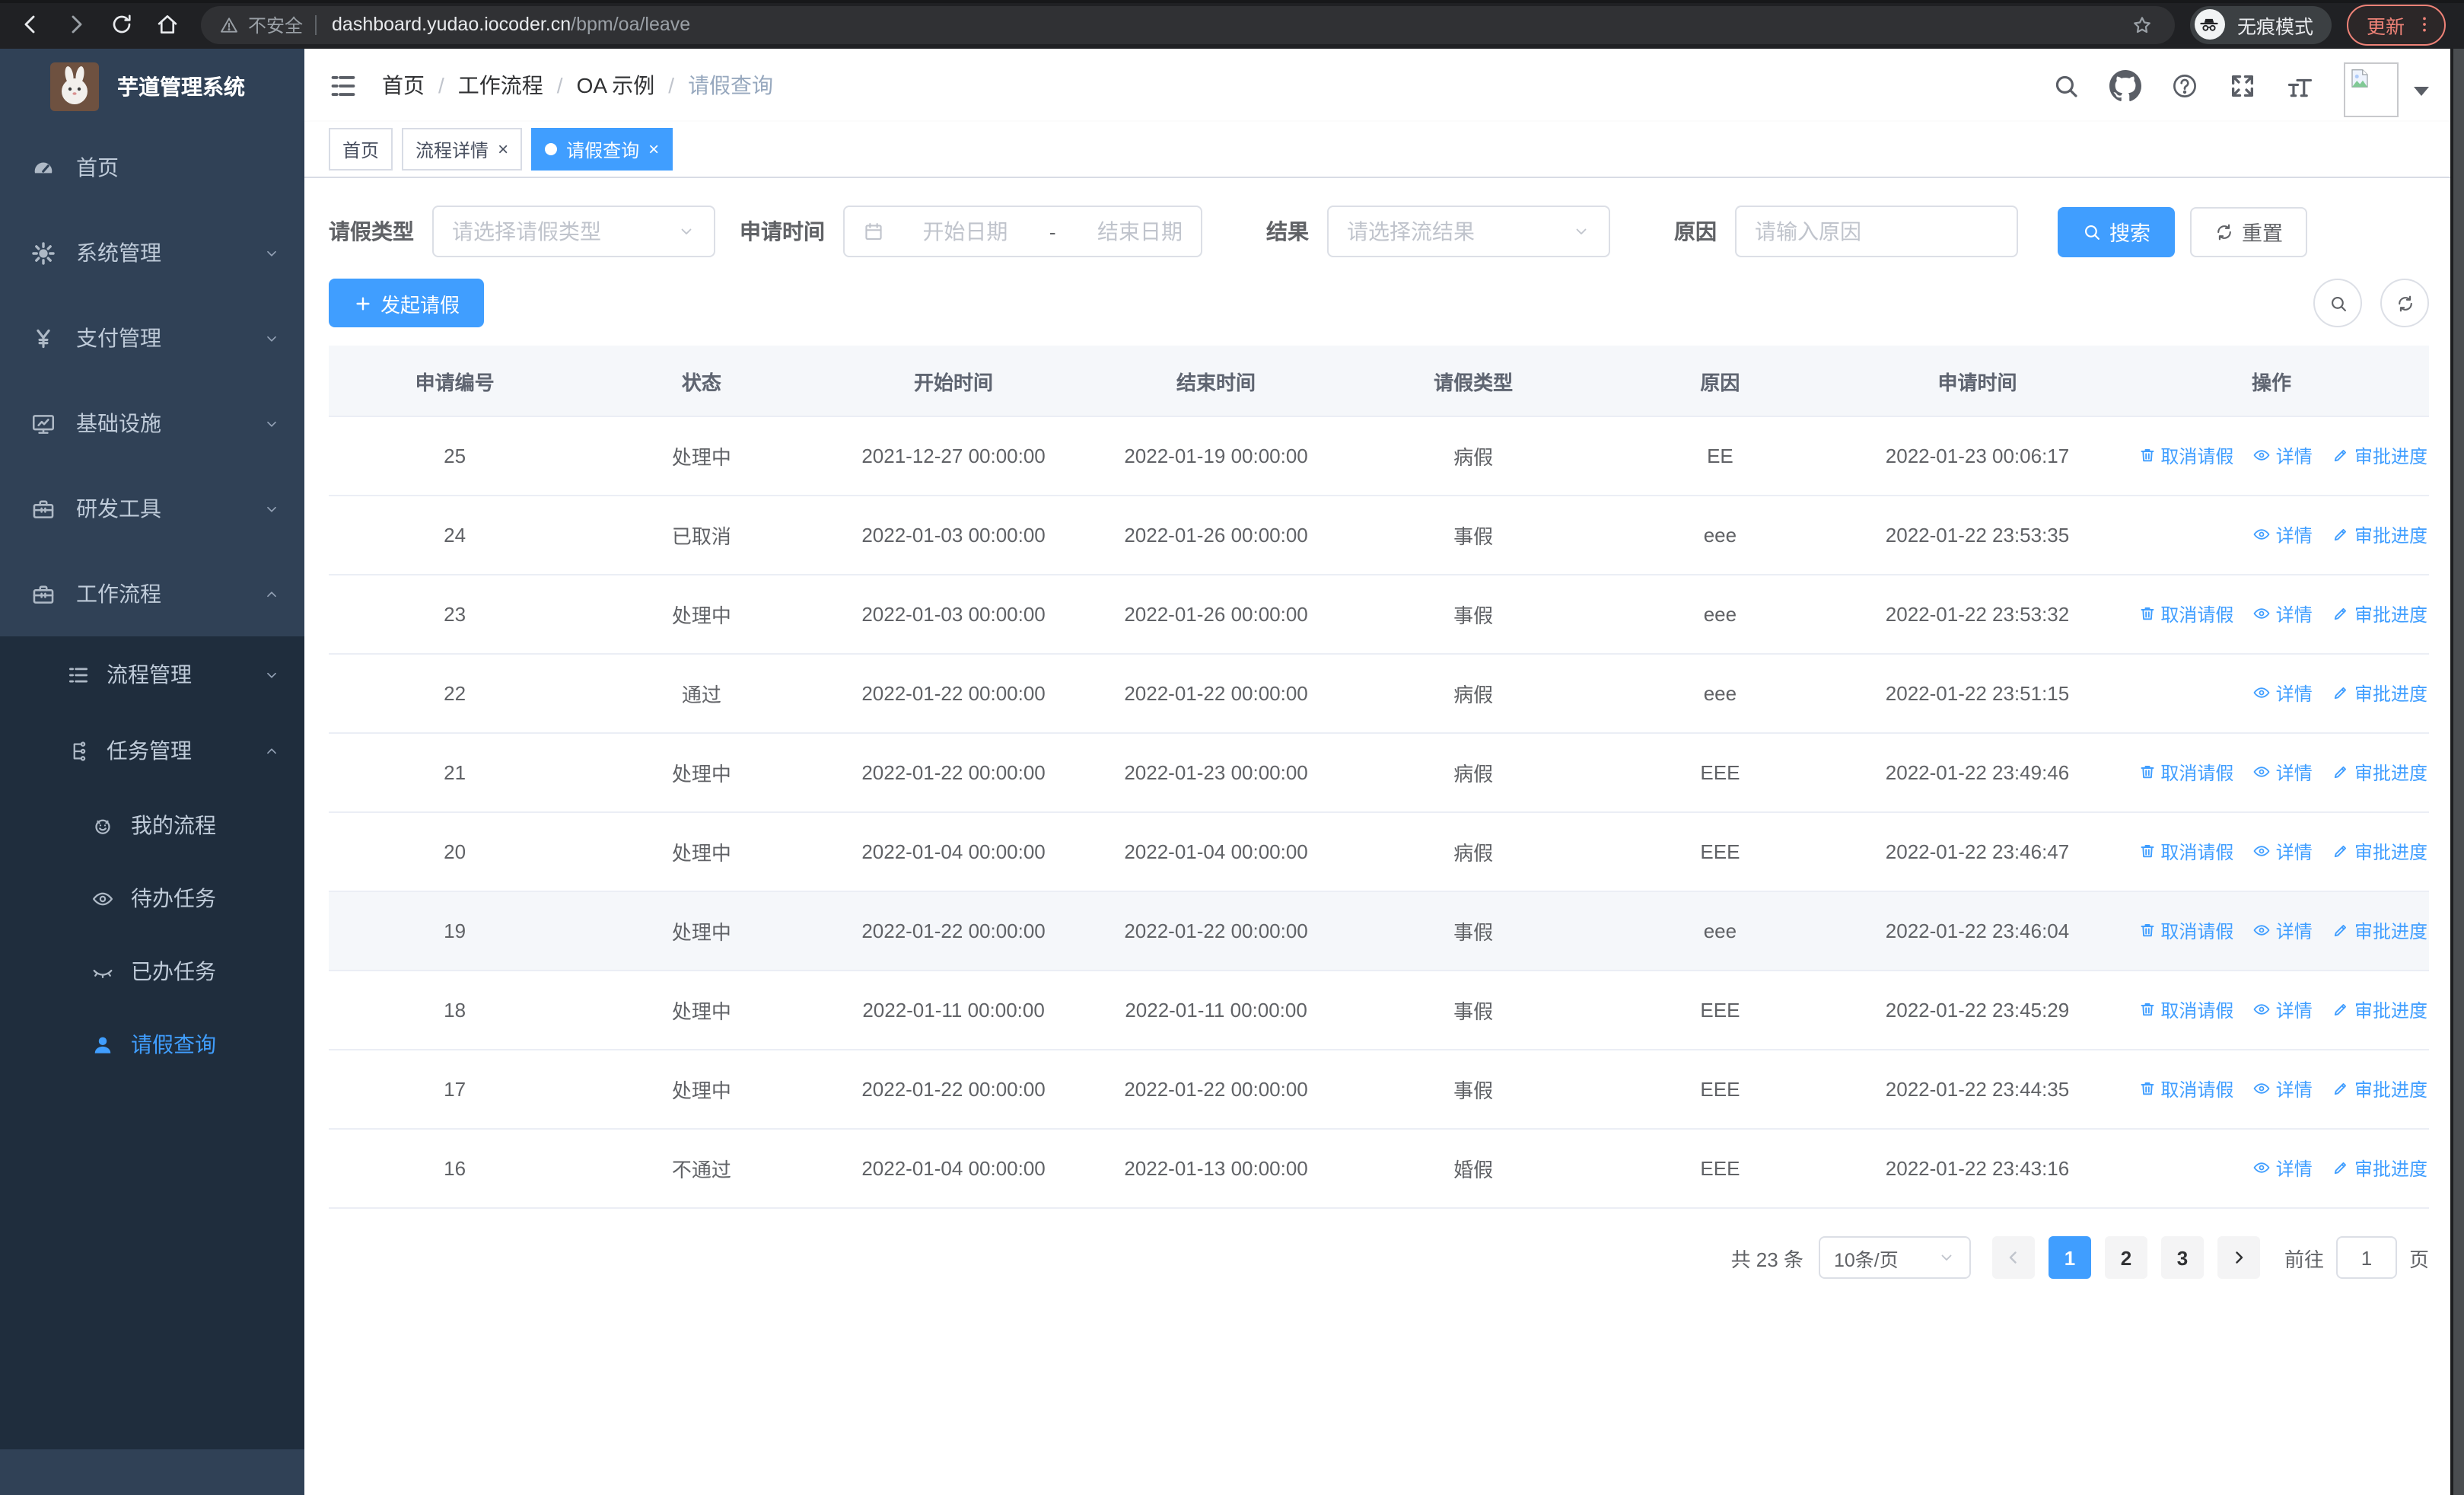 This screenshot has width=2464, height=1495. I want to click on help-icon, so click(2184, 86).